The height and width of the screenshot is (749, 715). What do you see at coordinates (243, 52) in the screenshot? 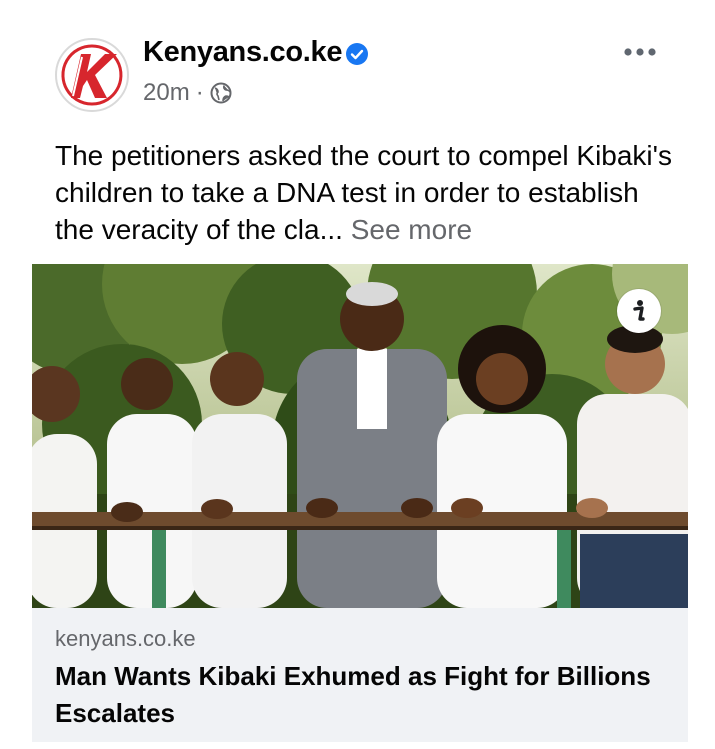
I see `page-name: Kenyans.co.ke` at bounding box center [243, 52].